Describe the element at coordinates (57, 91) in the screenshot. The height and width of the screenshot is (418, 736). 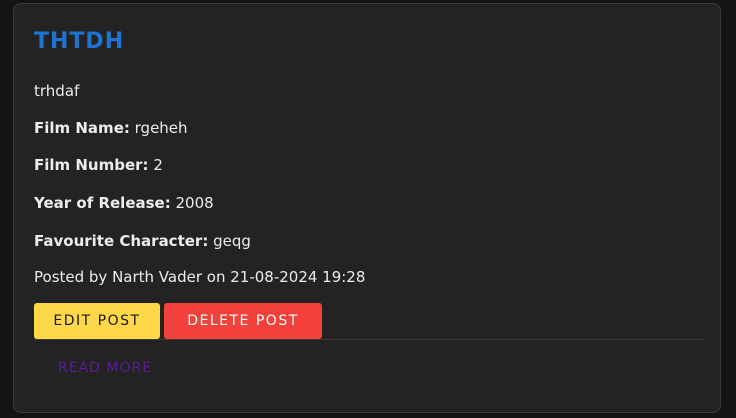
I see `post-body: trhdaf` at that location.